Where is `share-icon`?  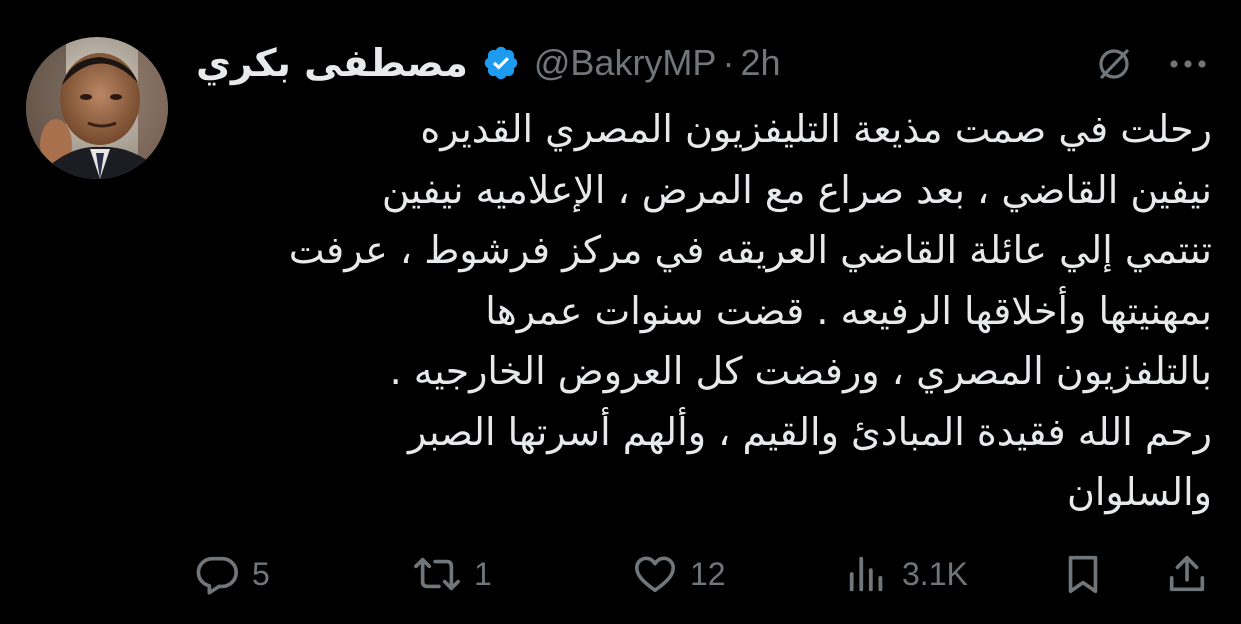 share-icon is located at coordinates (1187, 574).